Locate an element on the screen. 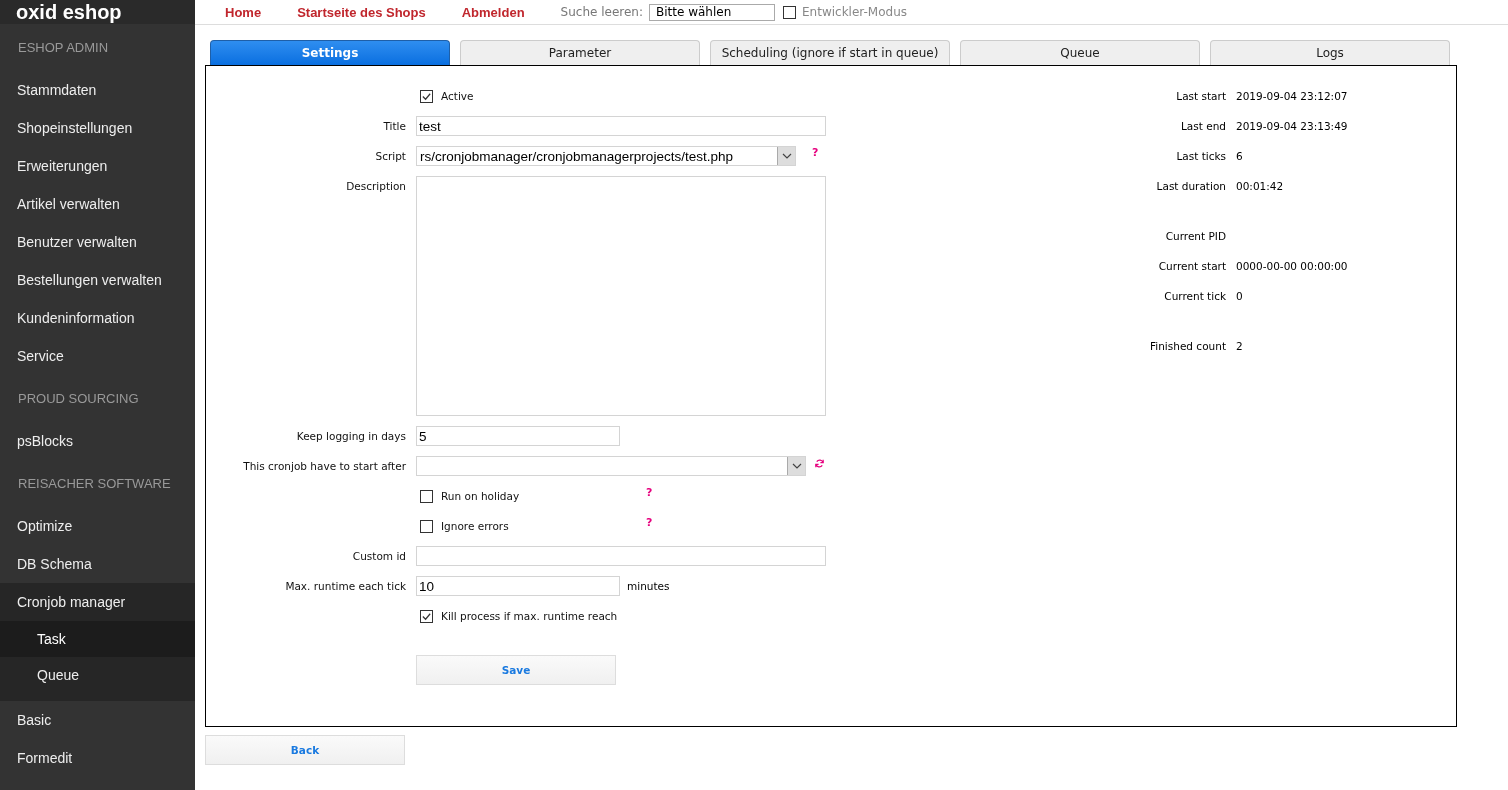 This screenshot has height=790, width=1508. sidebar-item: Artikel verwalten is located at coordinates (97, 204).